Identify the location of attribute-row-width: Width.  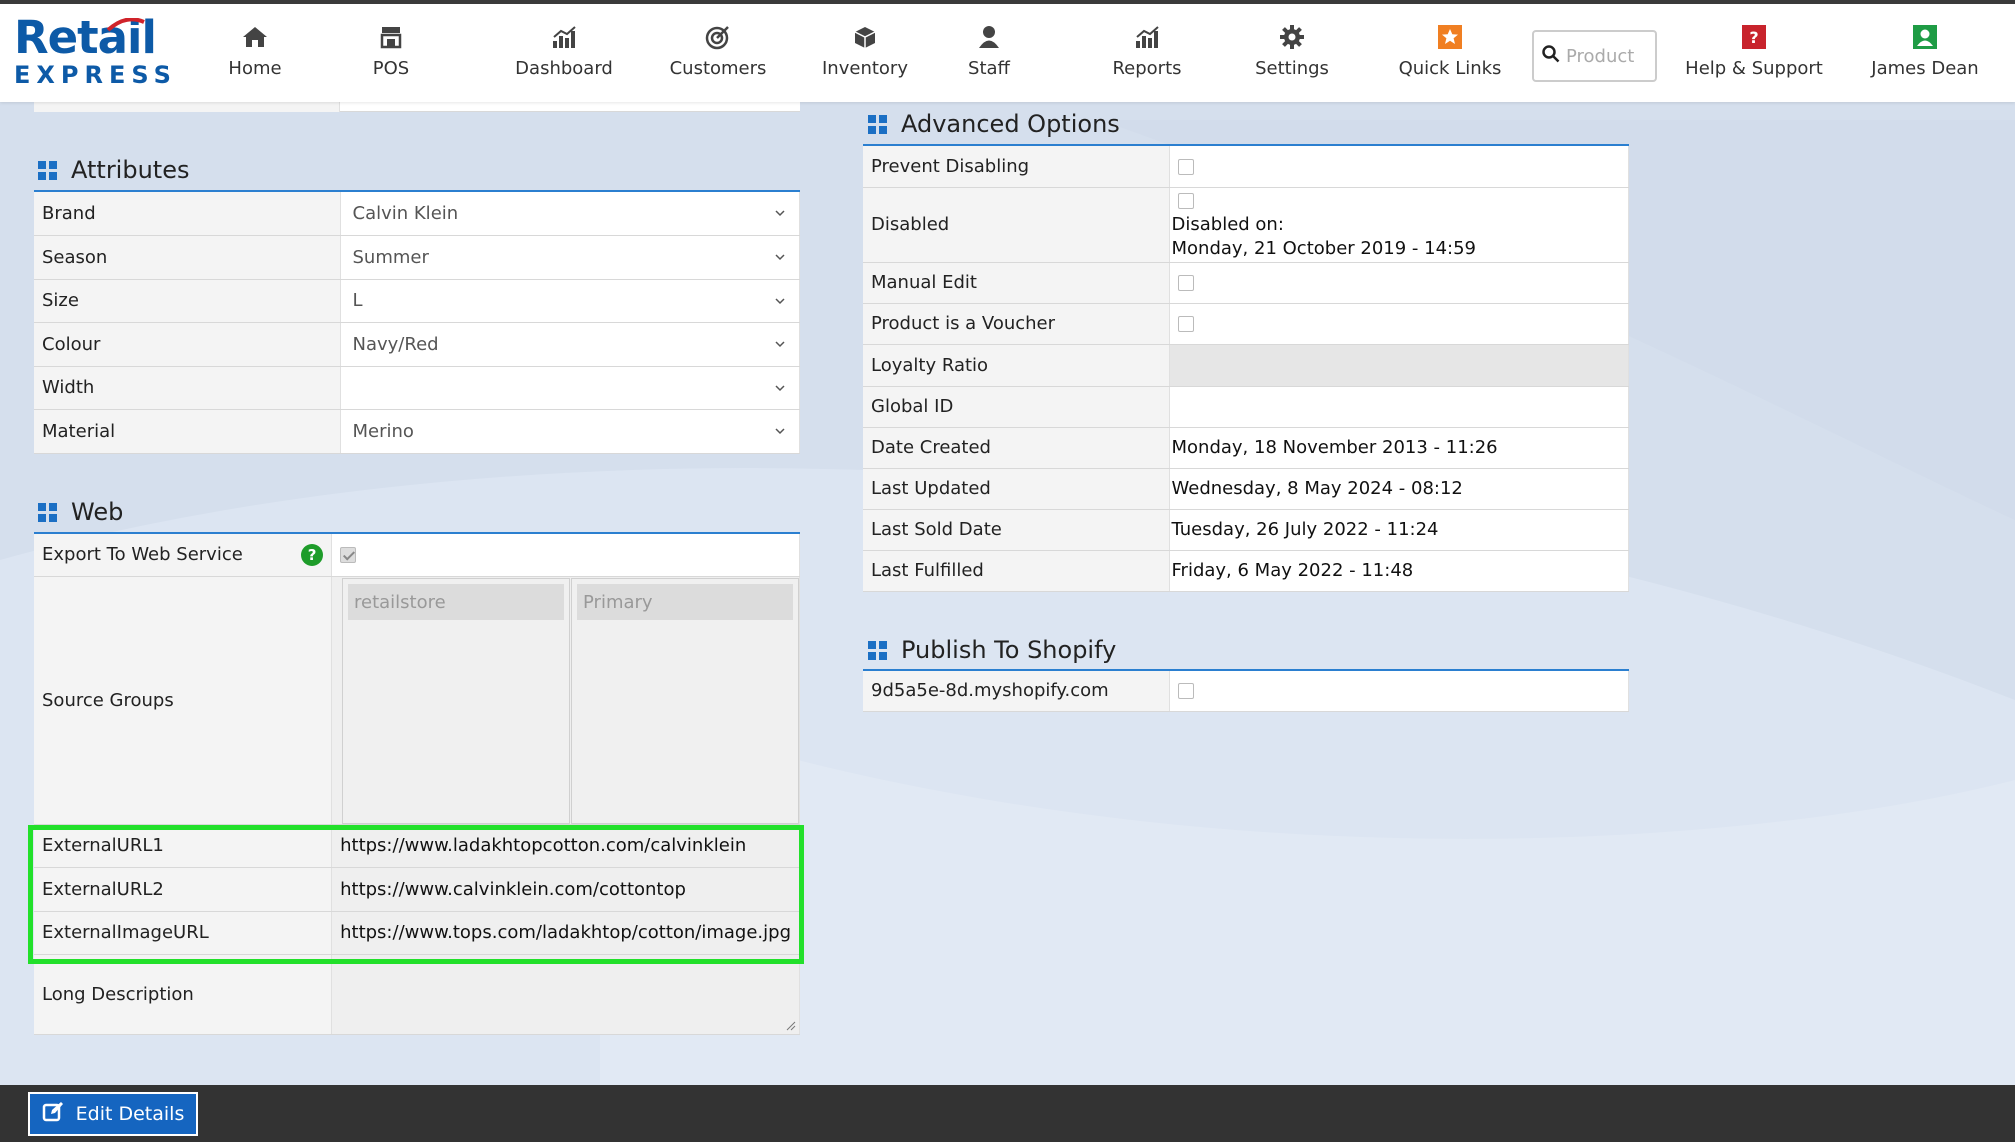
(417, 388).